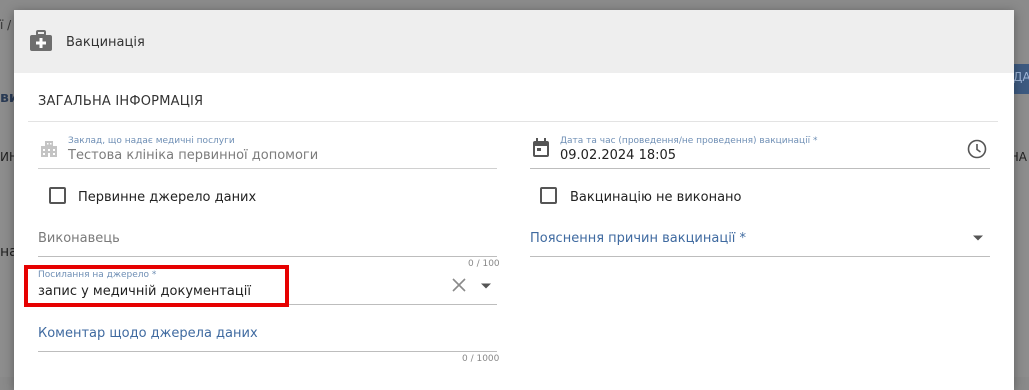  Describe the element at coordinates (79, 238) in the screenshot. I see `performer-input: Виконавець` at that location.